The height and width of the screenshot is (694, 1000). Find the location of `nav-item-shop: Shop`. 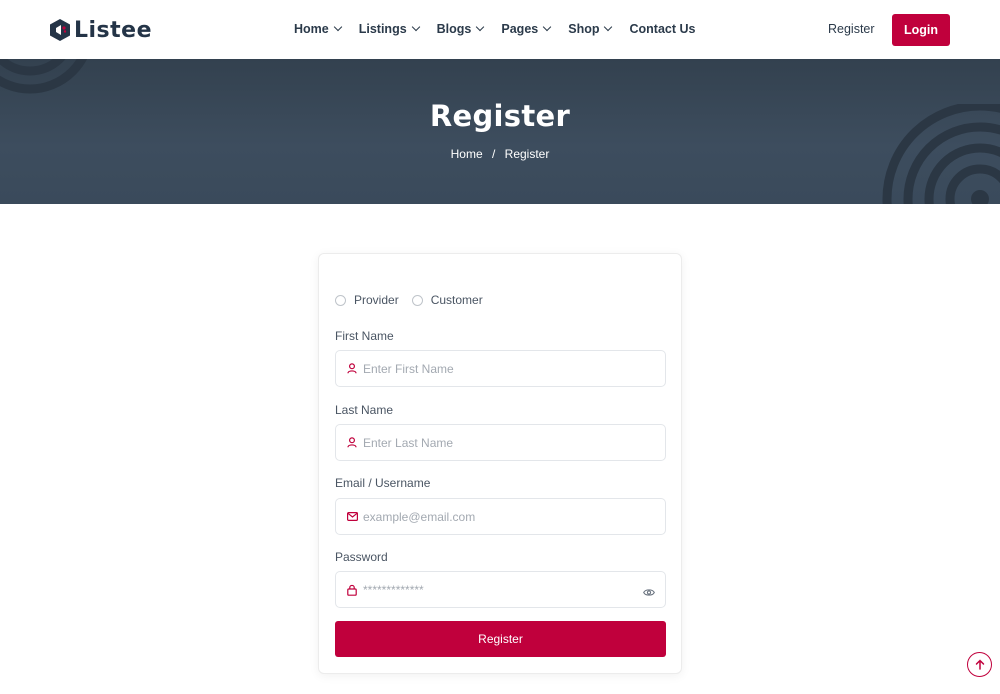

nav-item-shop: Shop is located at coordinates (590, 29).